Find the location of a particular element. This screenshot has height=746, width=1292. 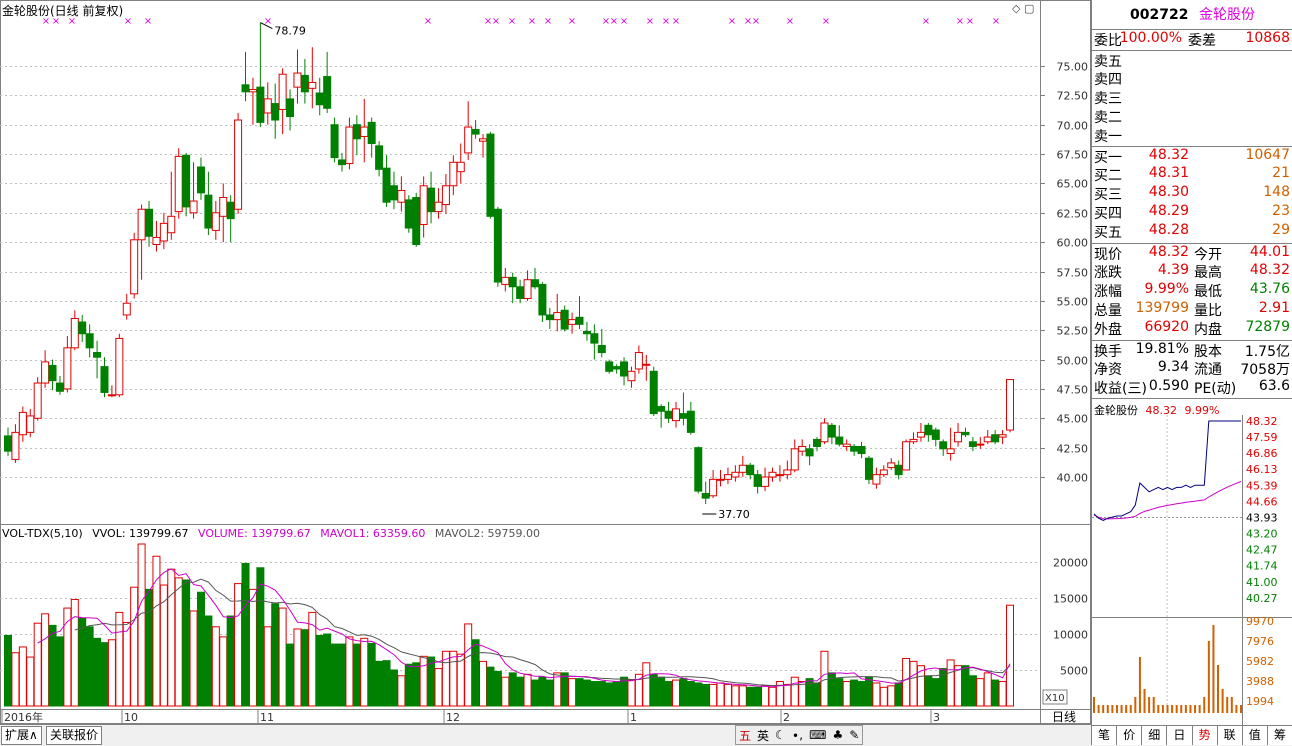

vol-indicator-name: VOL-TDX(5,10) is located at coordinates (42, 533).